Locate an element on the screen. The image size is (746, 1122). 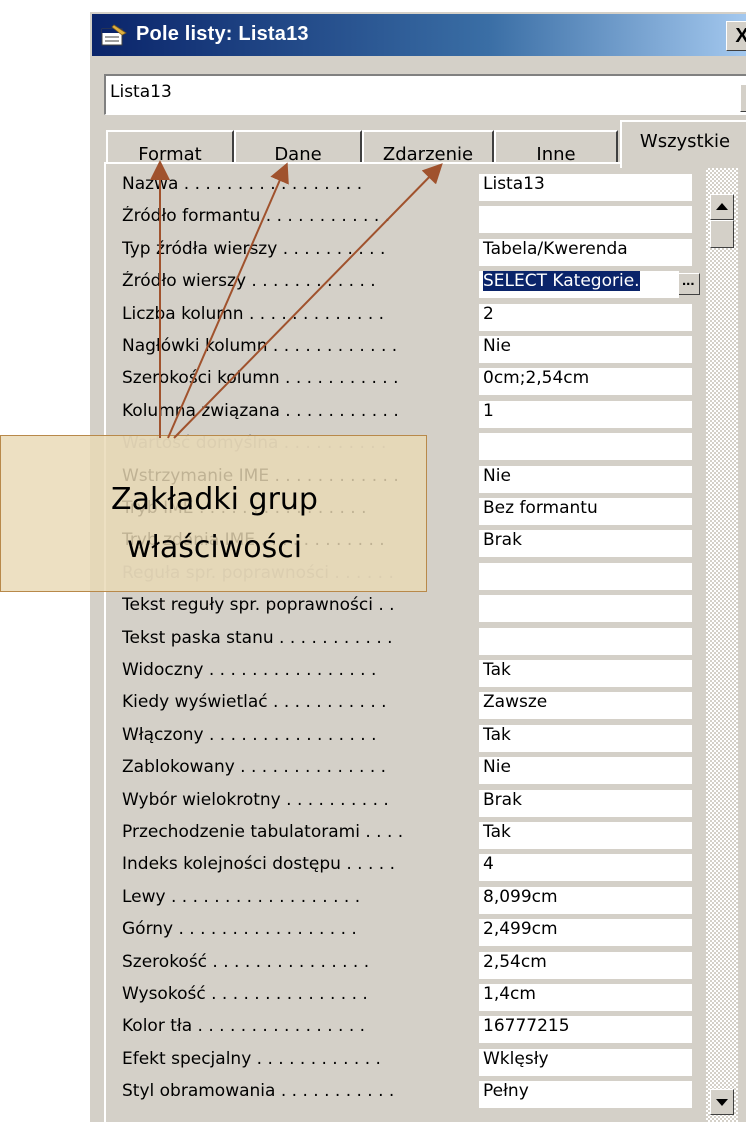
property-label: Wysokość . . . . . . . . . . . . . . . is located at coordinates (245, 994).